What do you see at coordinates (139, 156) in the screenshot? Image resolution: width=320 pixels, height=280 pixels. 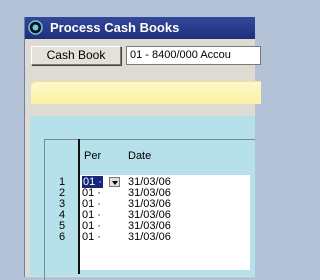 I see `header-date: Date` at bounding box center [139, 156].